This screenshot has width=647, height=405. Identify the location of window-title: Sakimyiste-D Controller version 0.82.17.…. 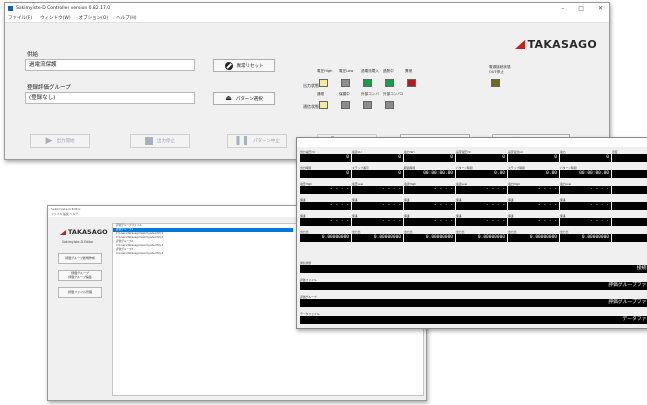
(63, 8).